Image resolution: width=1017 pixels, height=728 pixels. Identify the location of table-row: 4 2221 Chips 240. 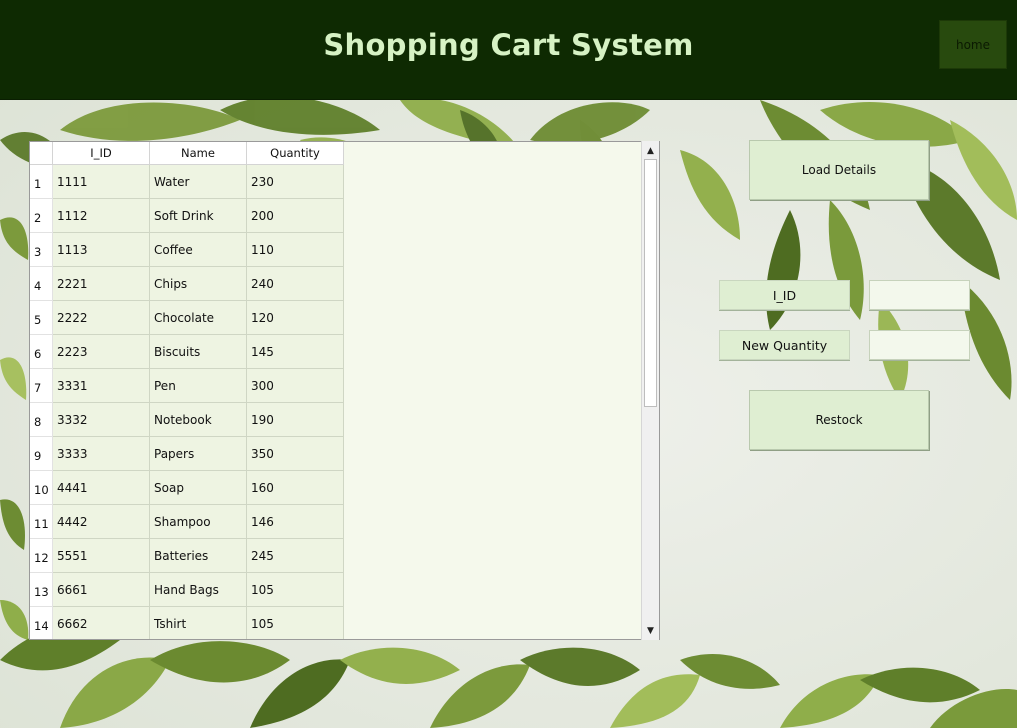
(187, 283).